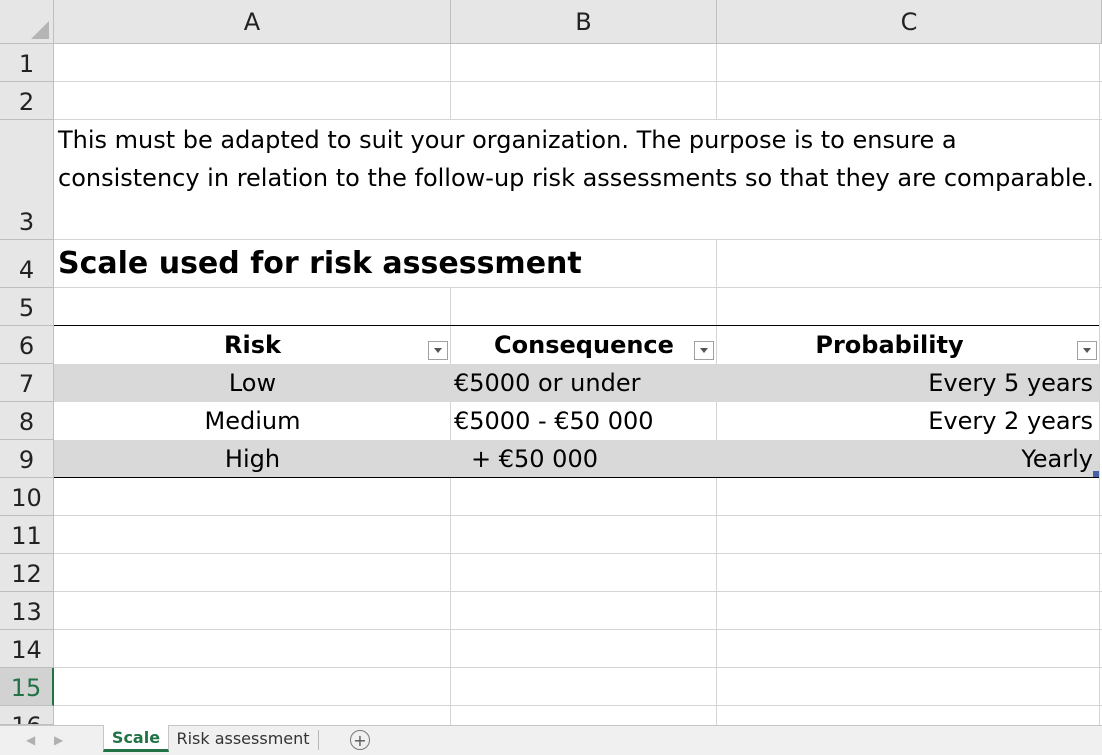 The width and height of the screenshot is (1102, 755). I want to click on column-header-b: B, so click(584, 22).